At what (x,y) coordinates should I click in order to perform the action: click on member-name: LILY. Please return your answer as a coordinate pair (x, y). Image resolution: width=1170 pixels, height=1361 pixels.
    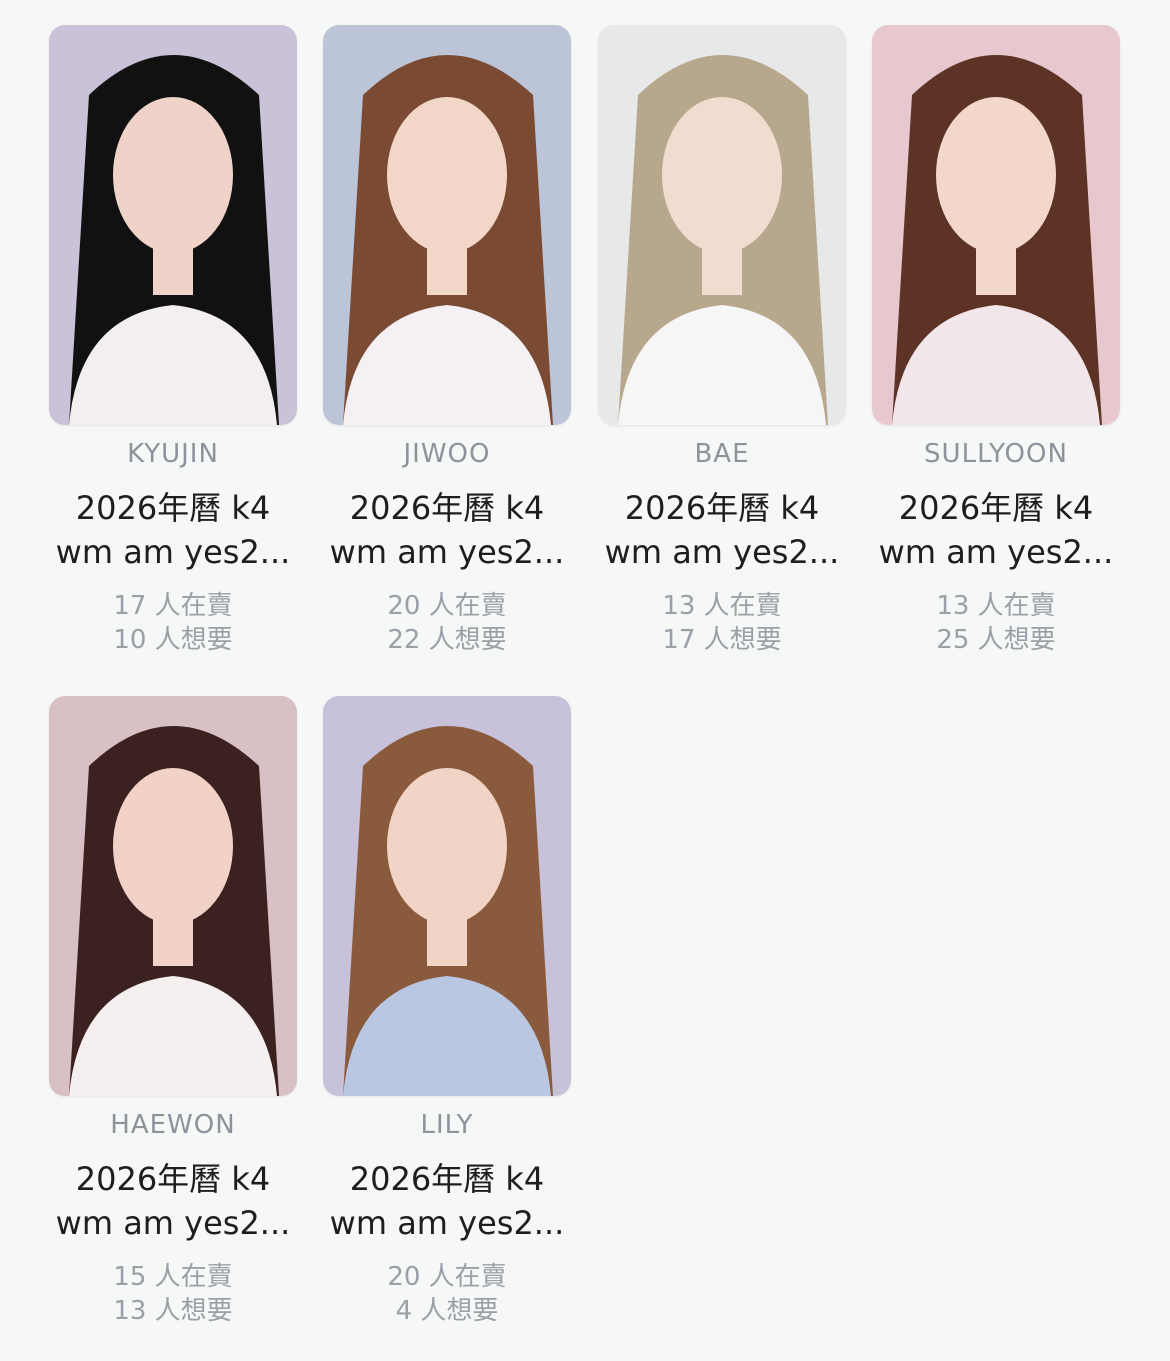
    Looking at the image, I should click on (447, 1125).